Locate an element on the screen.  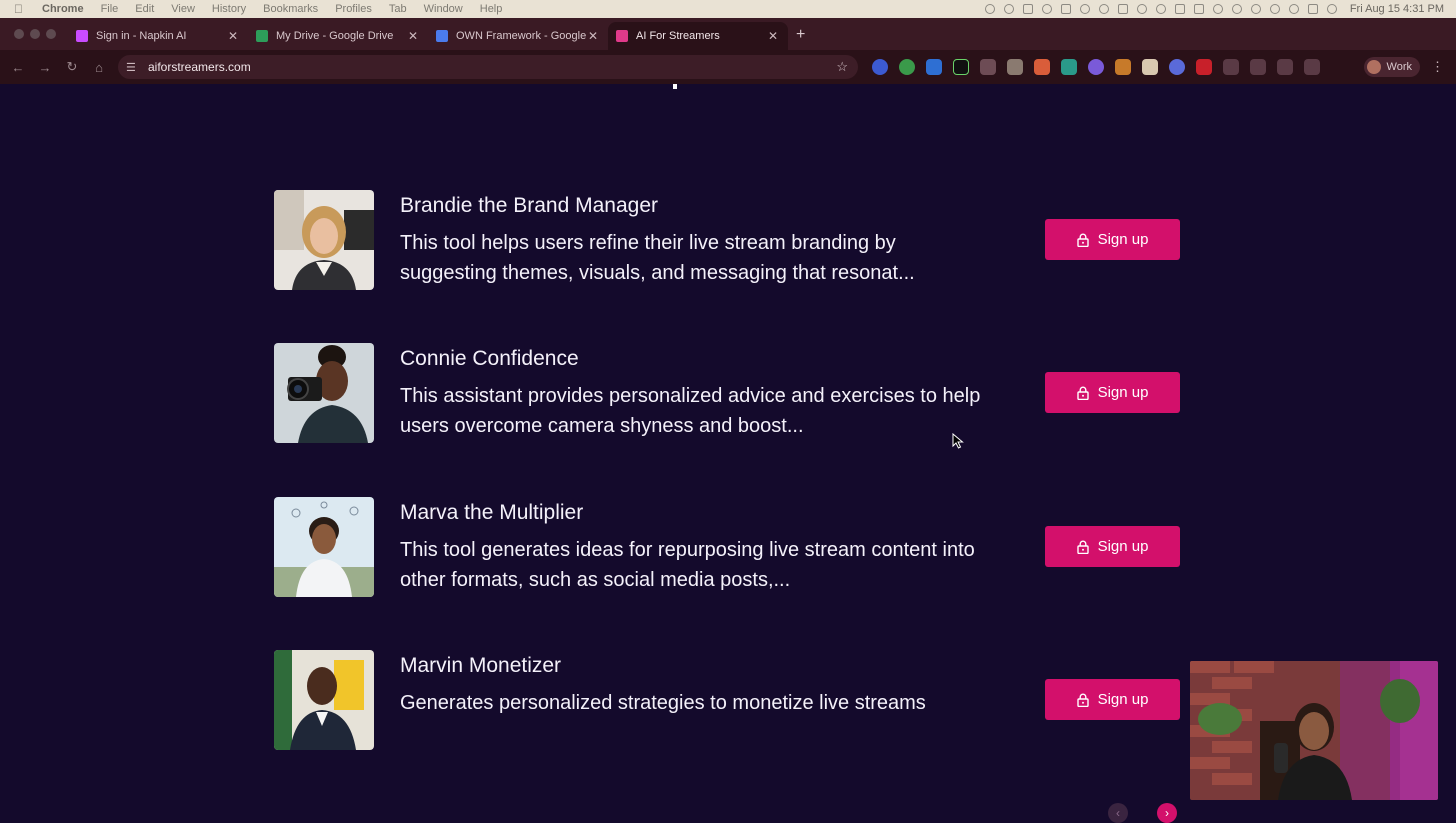
menu-tab: Tab is located at coordinates (398, 9).